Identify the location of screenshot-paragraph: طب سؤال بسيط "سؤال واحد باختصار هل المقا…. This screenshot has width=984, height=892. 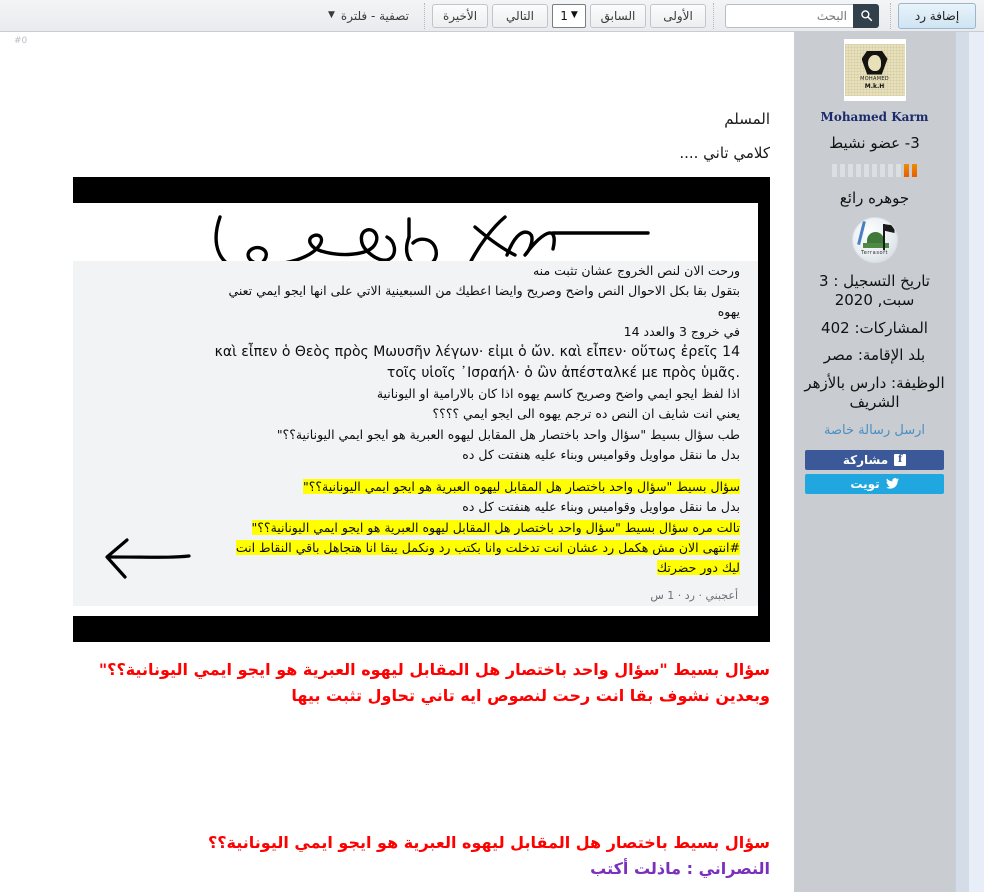
(508, 434).